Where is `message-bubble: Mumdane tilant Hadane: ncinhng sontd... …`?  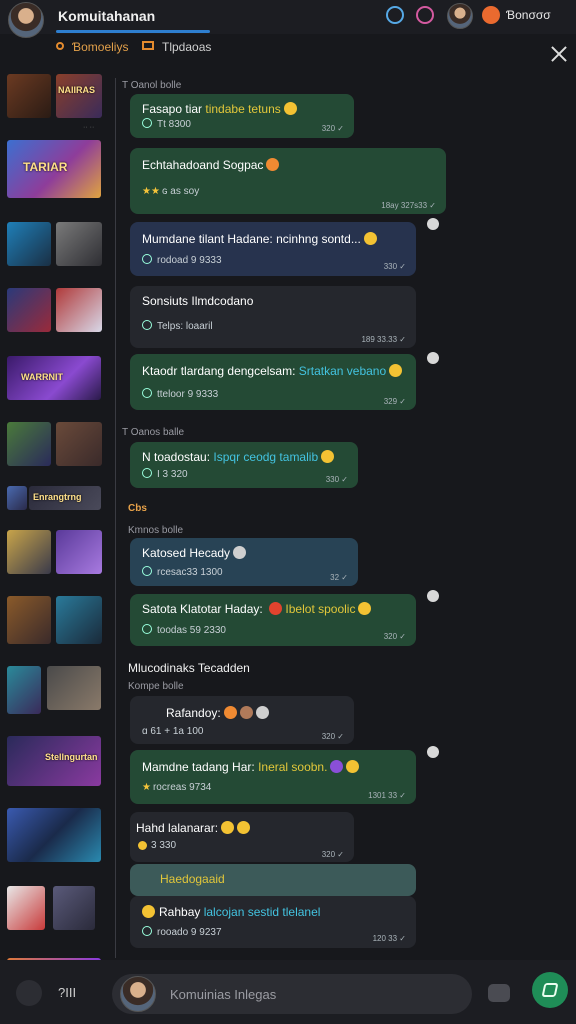 message-bubble: Mumdane tilant Hadane: ncinhng sontd... … is located at coordinates (273, 249).